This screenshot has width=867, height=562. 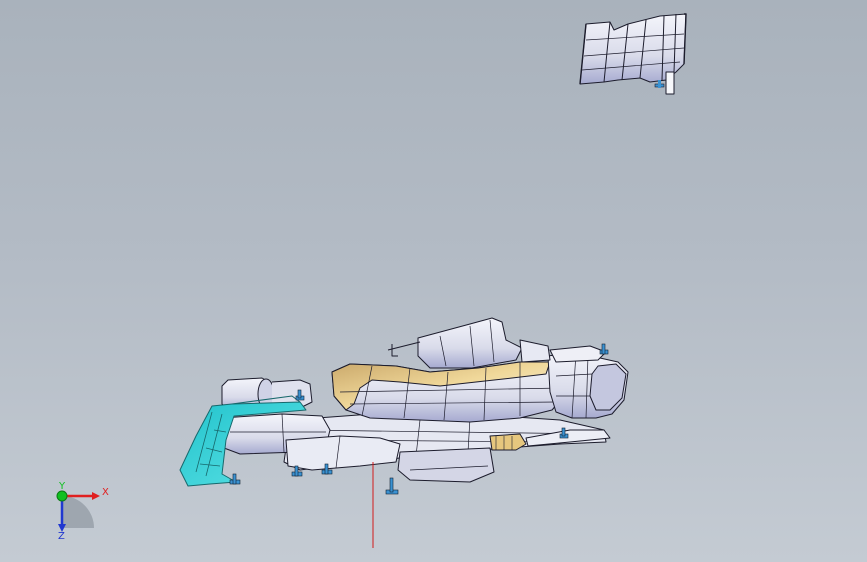 I want to click on triad-x-label: X, so click(x=105, y=492).